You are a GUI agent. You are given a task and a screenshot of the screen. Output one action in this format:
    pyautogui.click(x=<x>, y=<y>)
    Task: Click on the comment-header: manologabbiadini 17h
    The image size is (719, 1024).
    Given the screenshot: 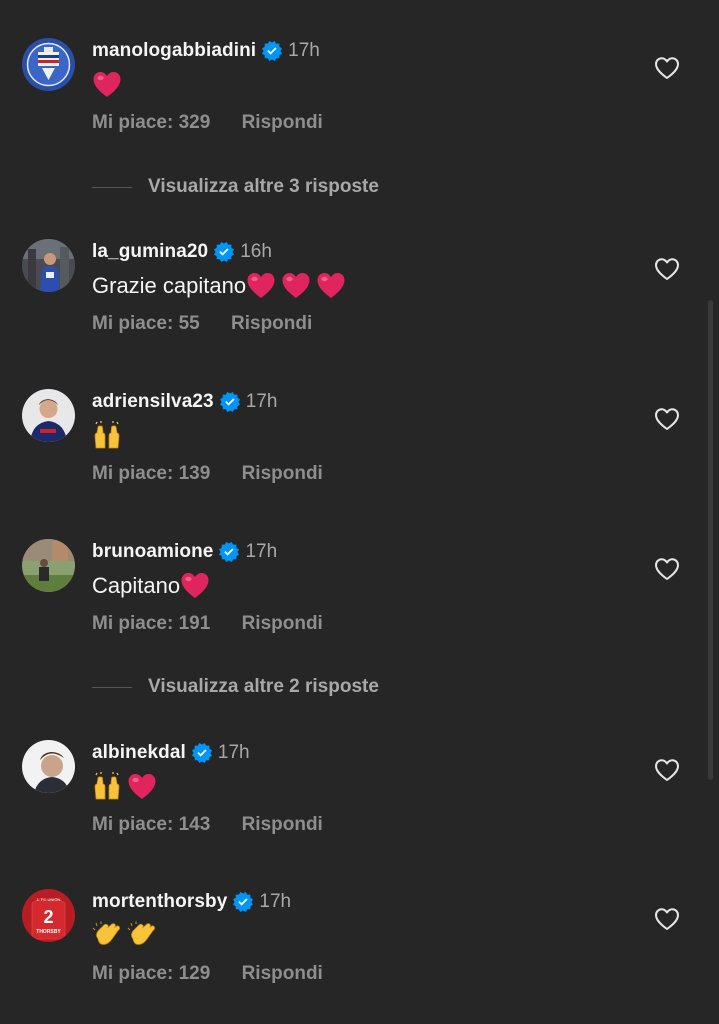 What is the action you would take?
    pyautogui.click(x=206, y=51)
    